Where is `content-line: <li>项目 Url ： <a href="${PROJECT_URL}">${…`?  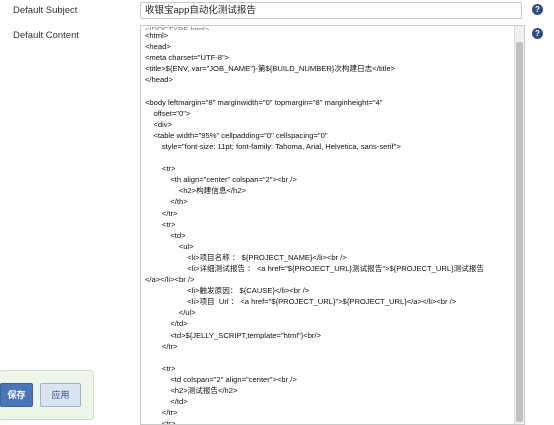
content-line: <li>项目 Url ： <a href="${PROJECT_URL}">${… is located at coordinates (301, 302).